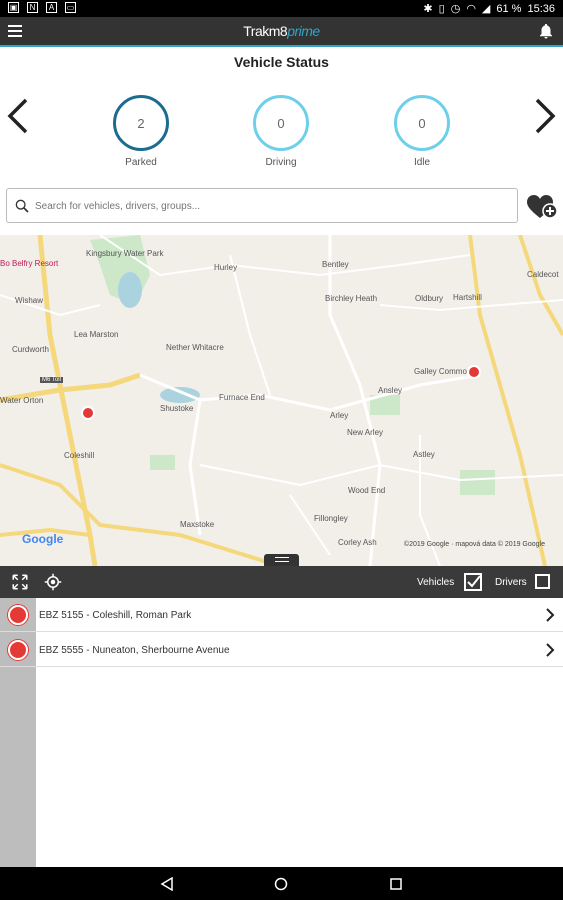 Image resolution: width=563 pixels, height=900 pixels. I want to click on home-icon, so click(281, 884).